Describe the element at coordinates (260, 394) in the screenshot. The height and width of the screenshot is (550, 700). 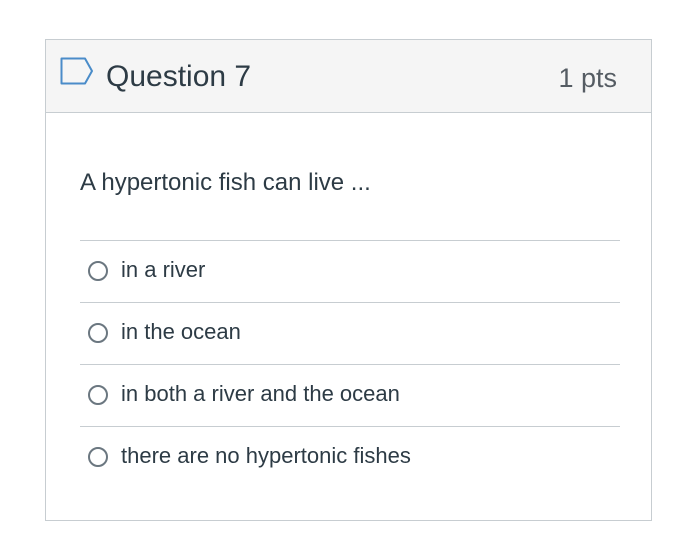
I see `answer-label: in both a river and the ocean` at that location.